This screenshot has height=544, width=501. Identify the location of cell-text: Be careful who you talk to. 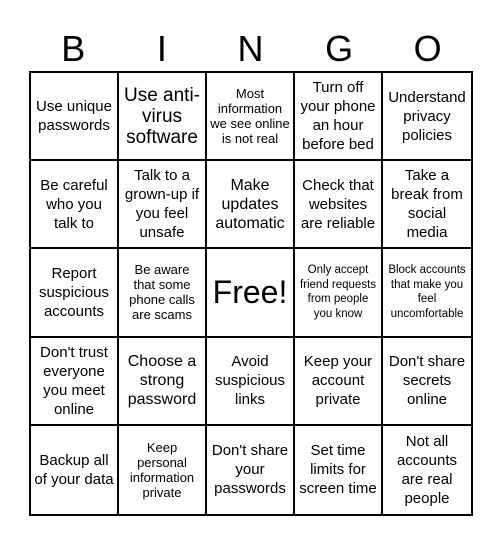
(74, 204).